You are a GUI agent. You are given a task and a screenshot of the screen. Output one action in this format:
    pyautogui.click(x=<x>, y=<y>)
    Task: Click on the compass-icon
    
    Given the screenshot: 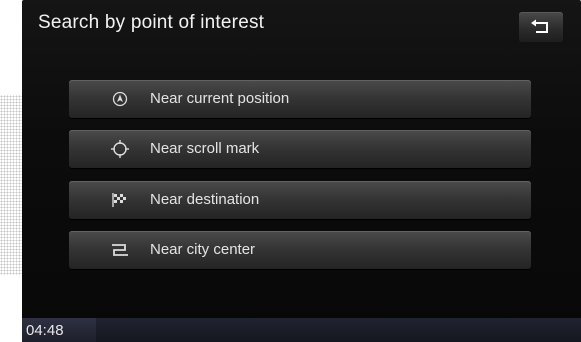 What is the action you would take?
    pyautogui.click(x=120, y=99)
    